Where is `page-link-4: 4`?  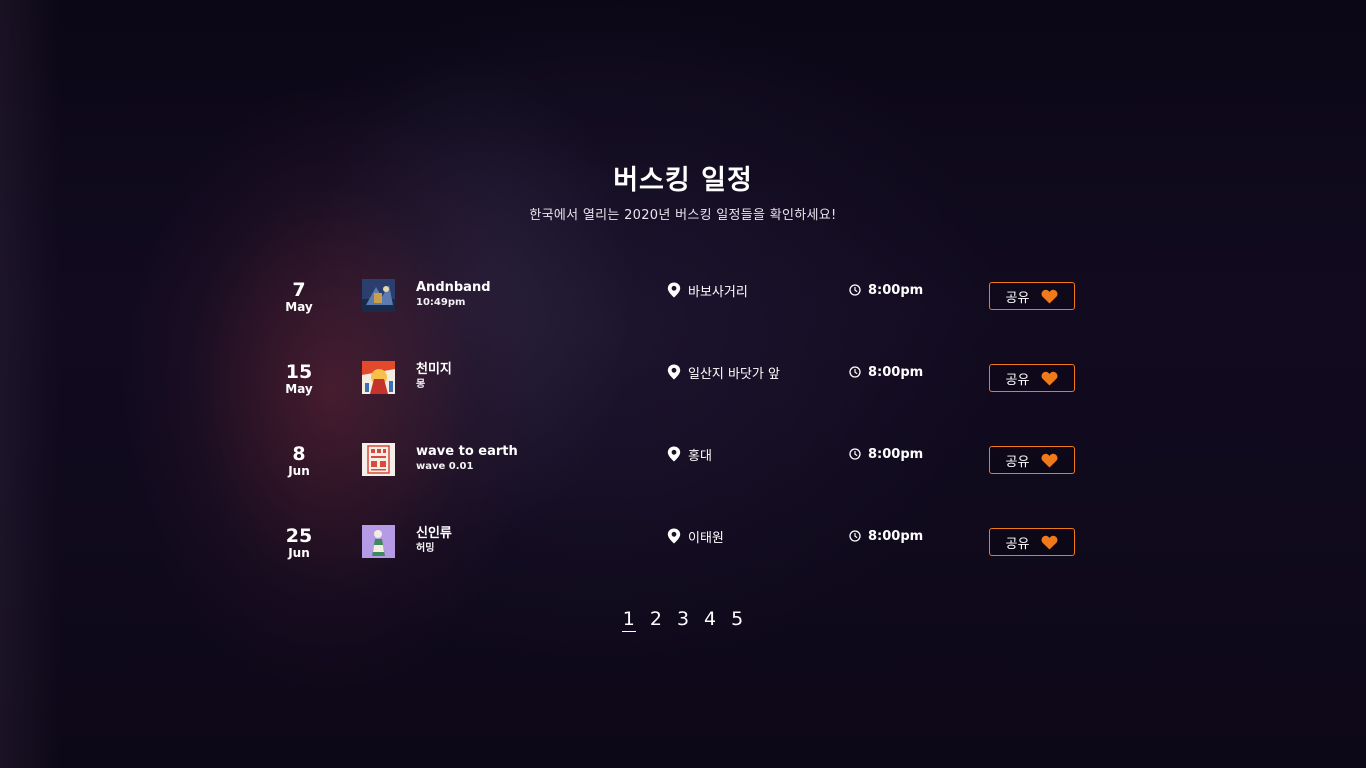 page-link-4: 4 is located at coordinates (710, 619).